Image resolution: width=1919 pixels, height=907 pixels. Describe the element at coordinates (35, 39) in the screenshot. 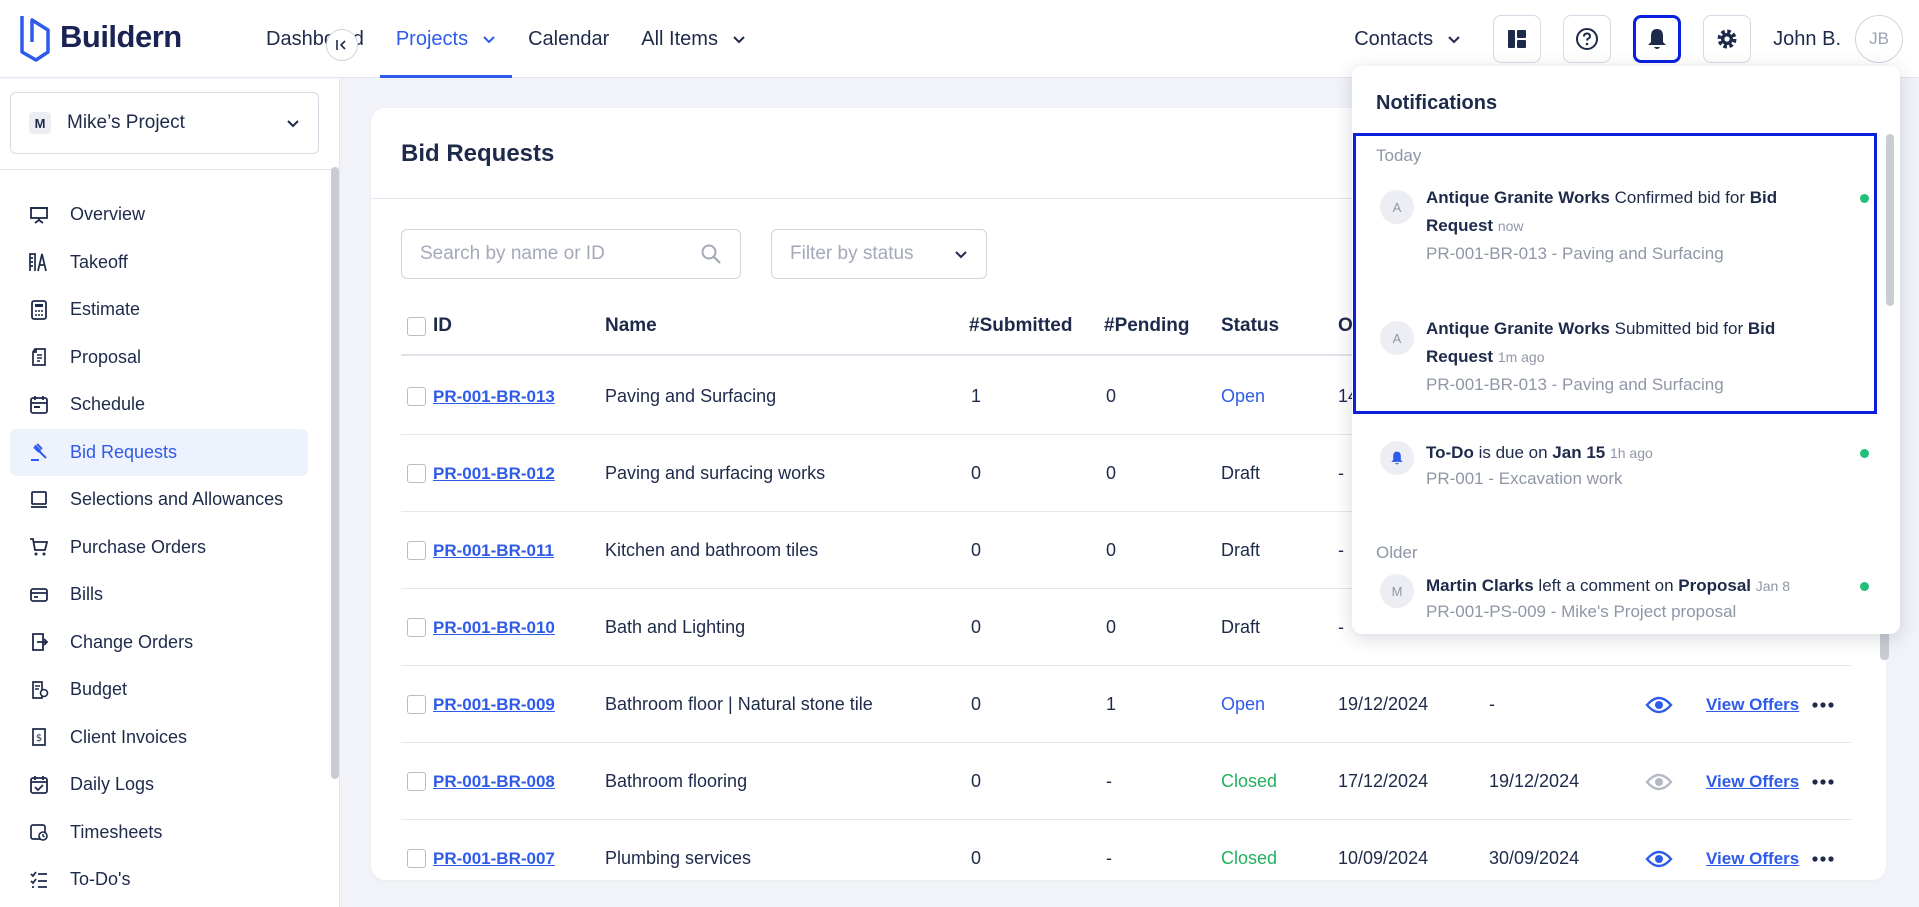

I see `buildern-logo-icon` at that location.